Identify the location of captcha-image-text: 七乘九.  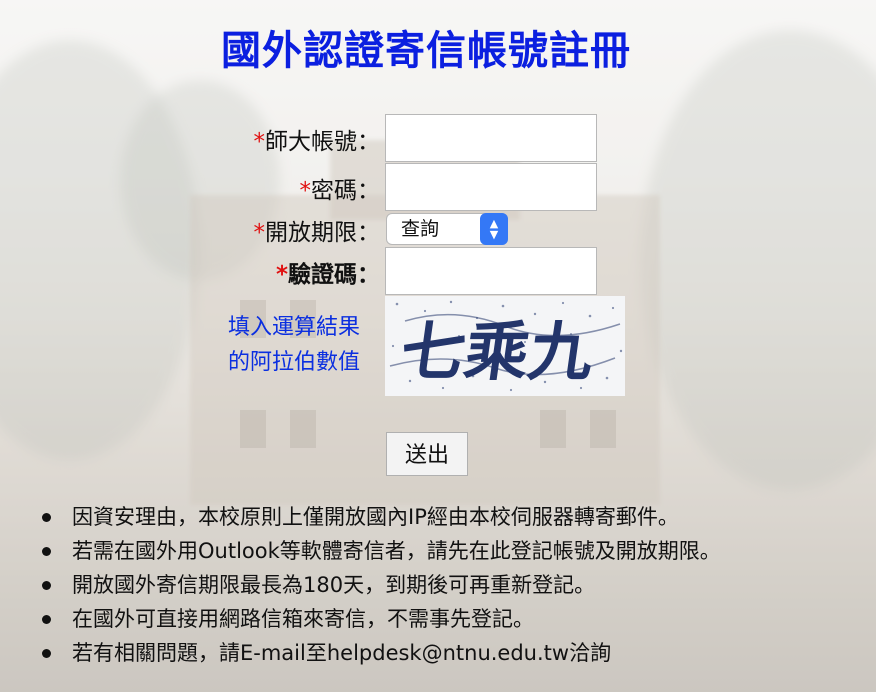
(497, 352).